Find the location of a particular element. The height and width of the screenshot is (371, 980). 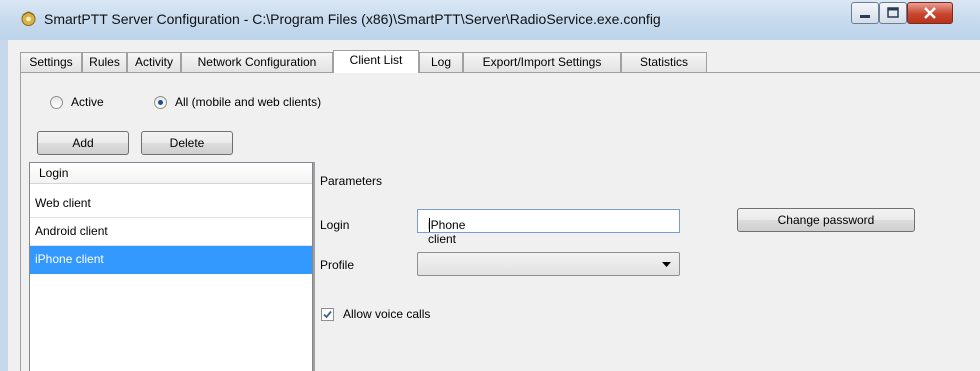

tab-activity: Activity is located at coordinates (154, 62).